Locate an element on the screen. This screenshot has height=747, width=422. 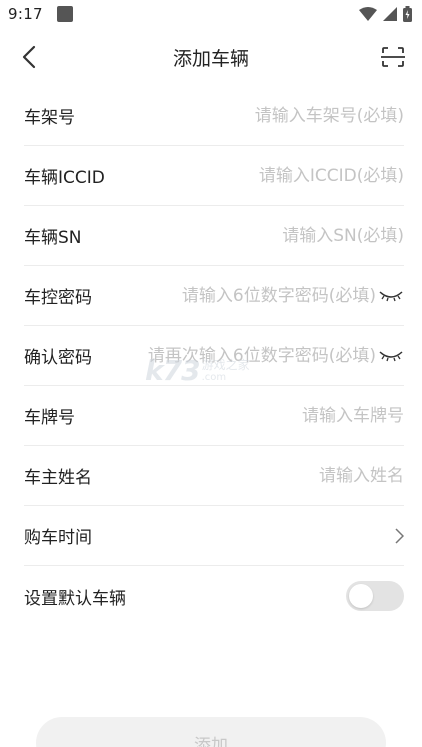
notification-icon is located at coordinates (64, 14).